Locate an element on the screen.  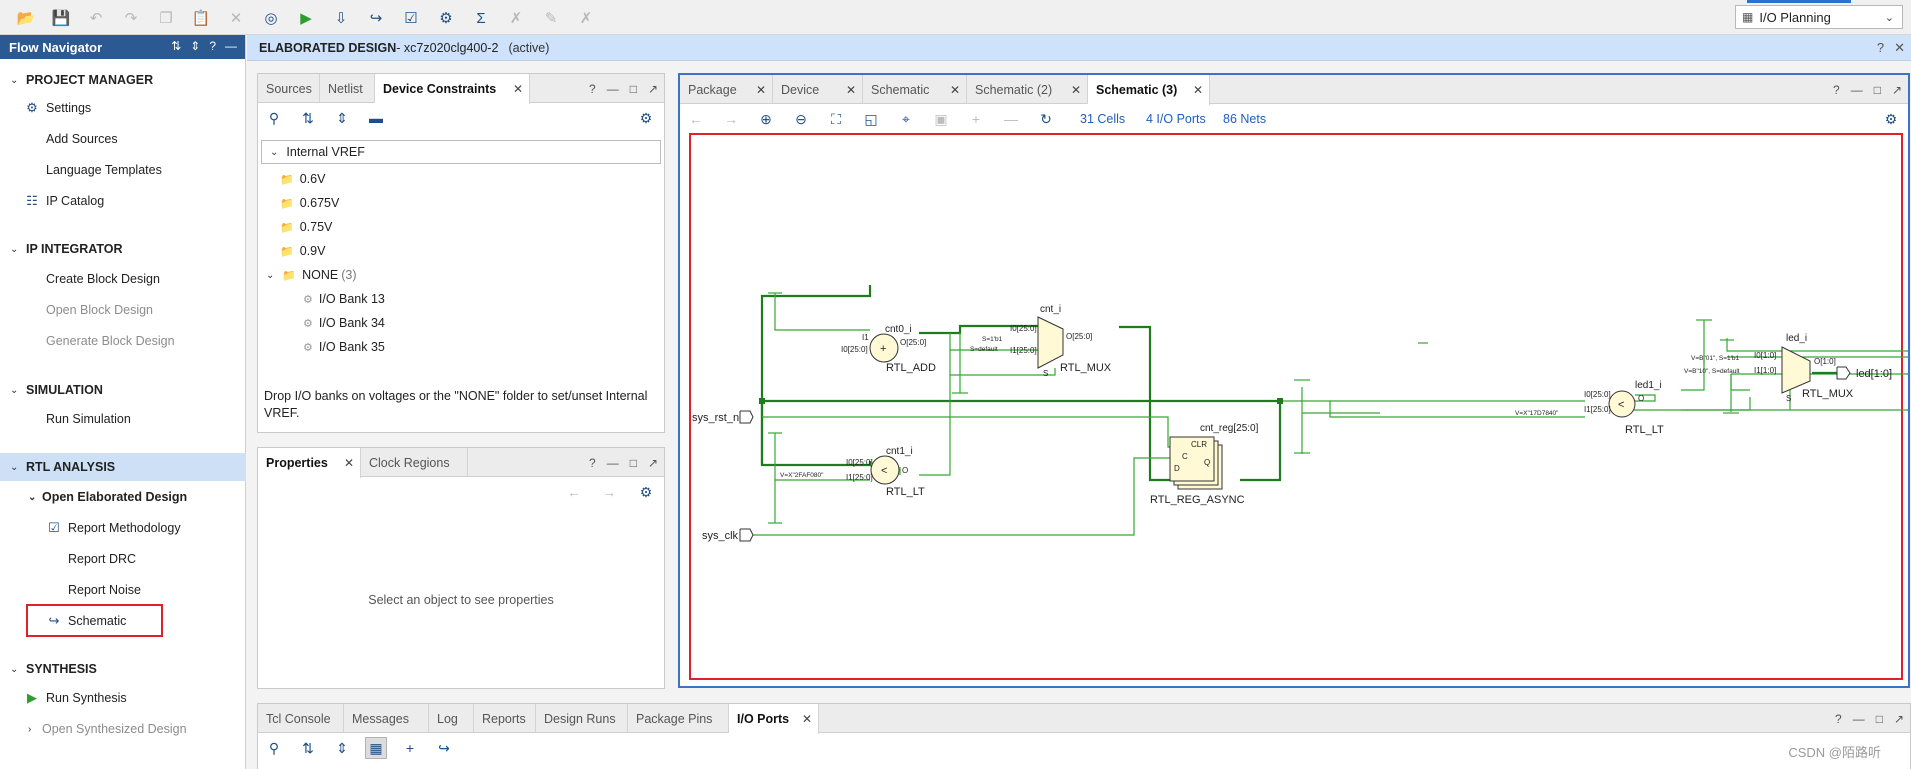
report-icon: ☑ is located at coordinates (411, 18).